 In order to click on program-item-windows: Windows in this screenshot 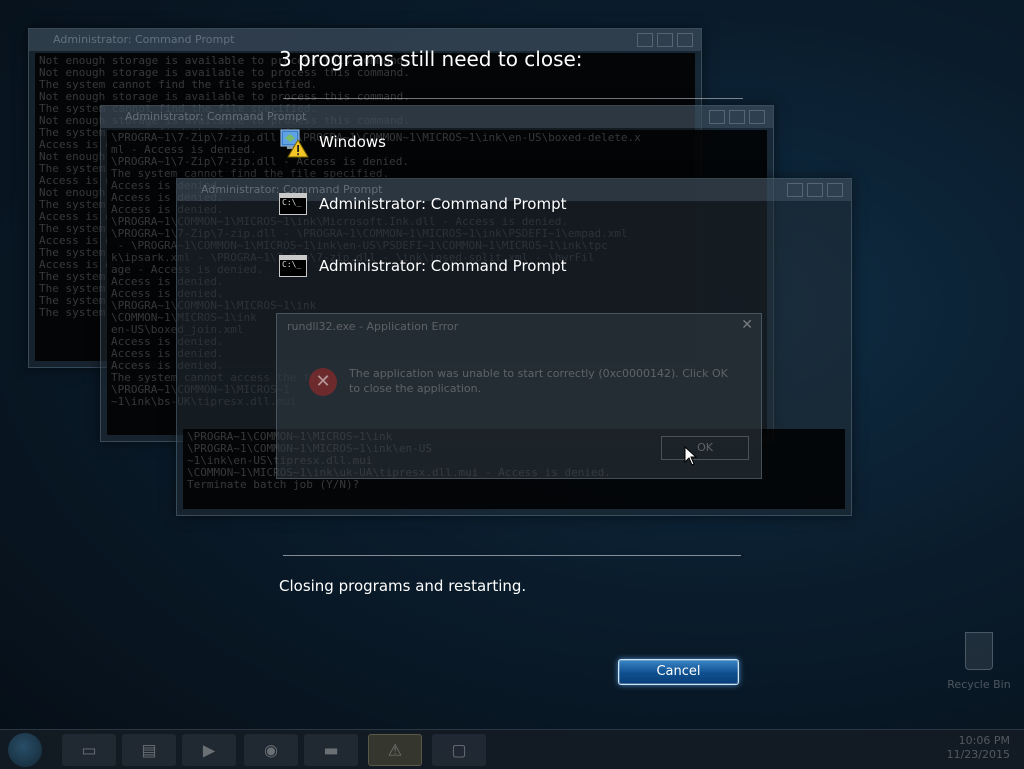, I will do `click(332, 142)`.